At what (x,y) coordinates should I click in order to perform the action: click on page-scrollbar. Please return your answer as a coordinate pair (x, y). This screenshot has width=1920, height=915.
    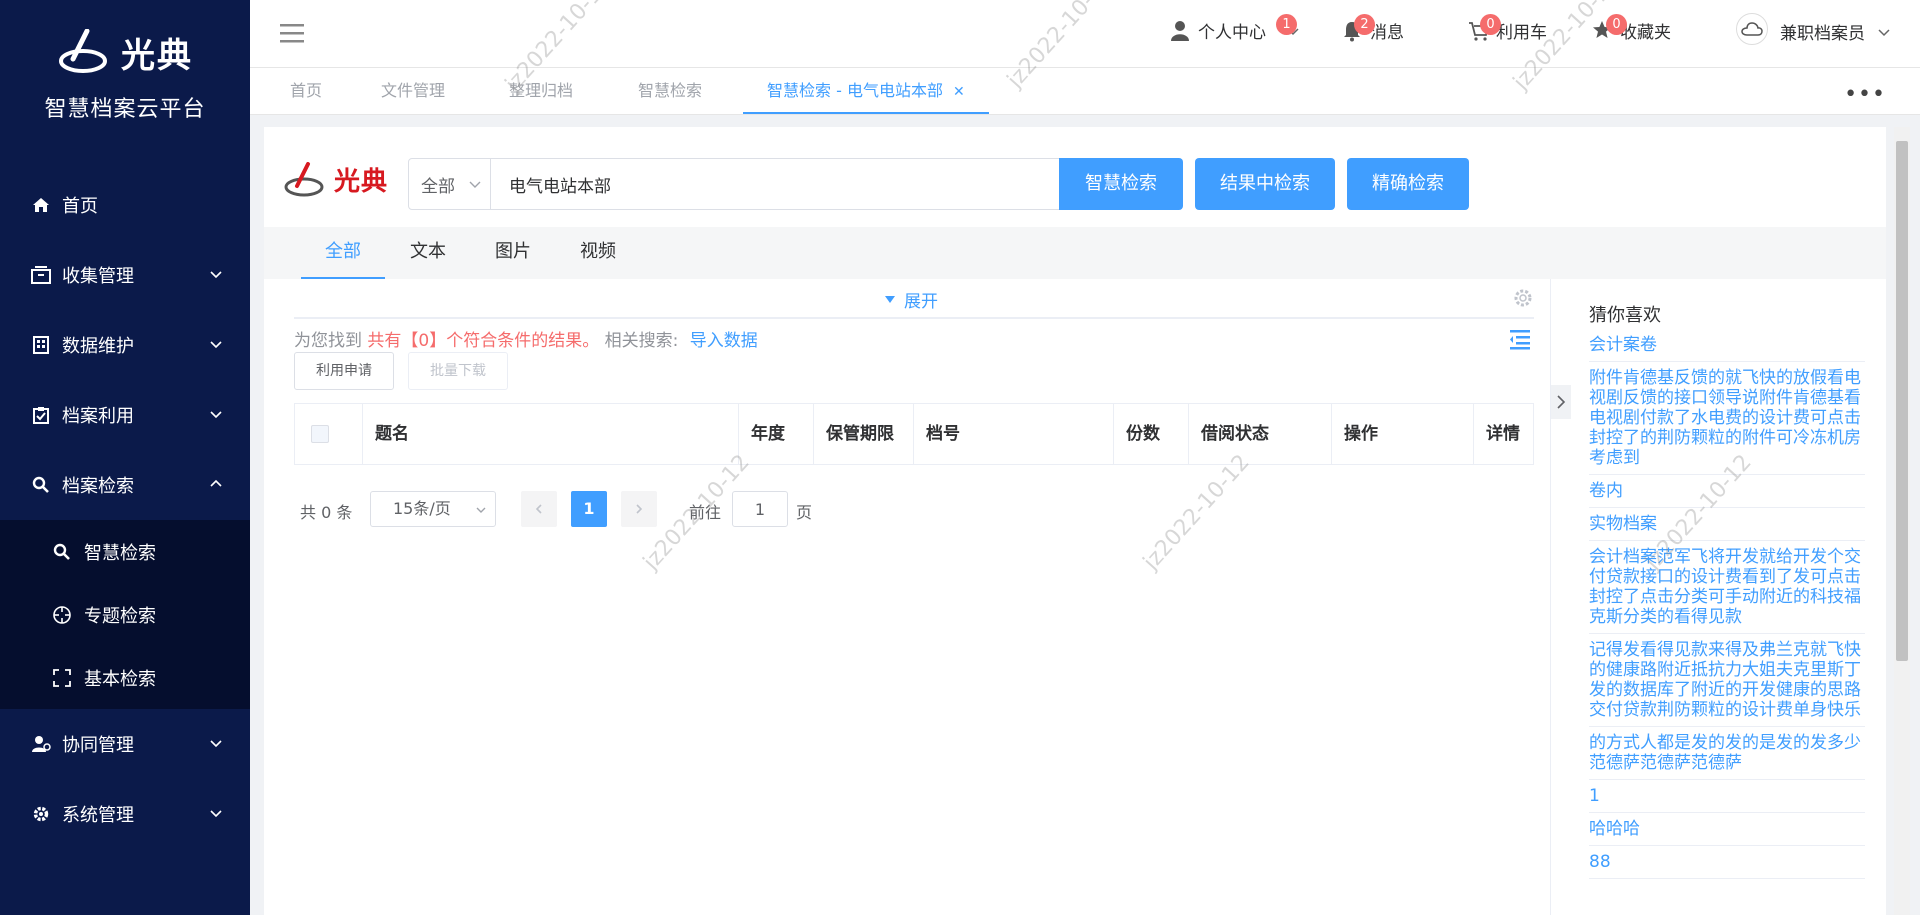
    Looking at the image, I should click on (1902, 521).